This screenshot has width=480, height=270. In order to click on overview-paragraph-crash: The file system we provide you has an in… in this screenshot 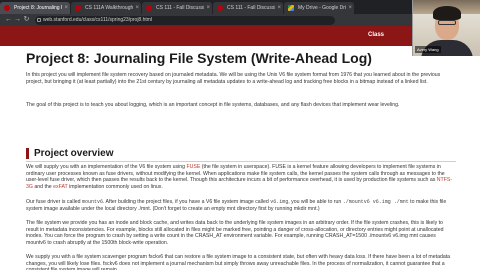, I will do `click(235, 233)`.